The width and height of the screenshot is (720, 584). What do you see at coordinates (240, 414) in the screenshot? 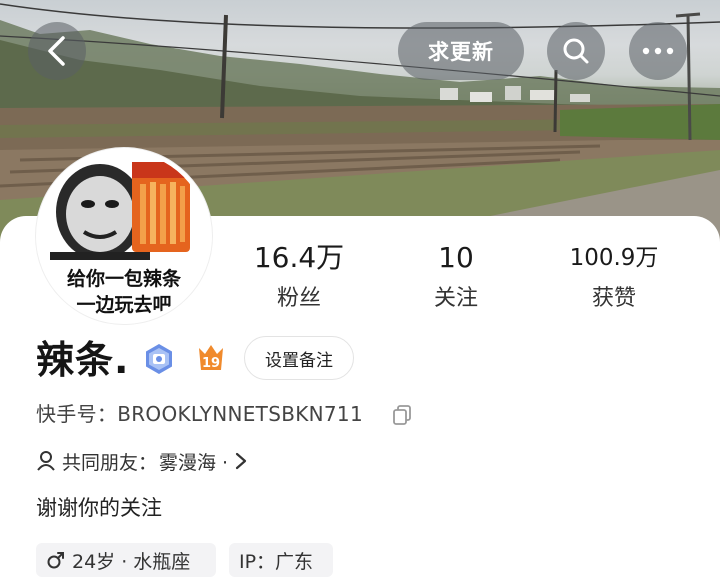
I see `kwai-id-value: BROOKLYNNETSBKN711` at bounding box center [240, 414].